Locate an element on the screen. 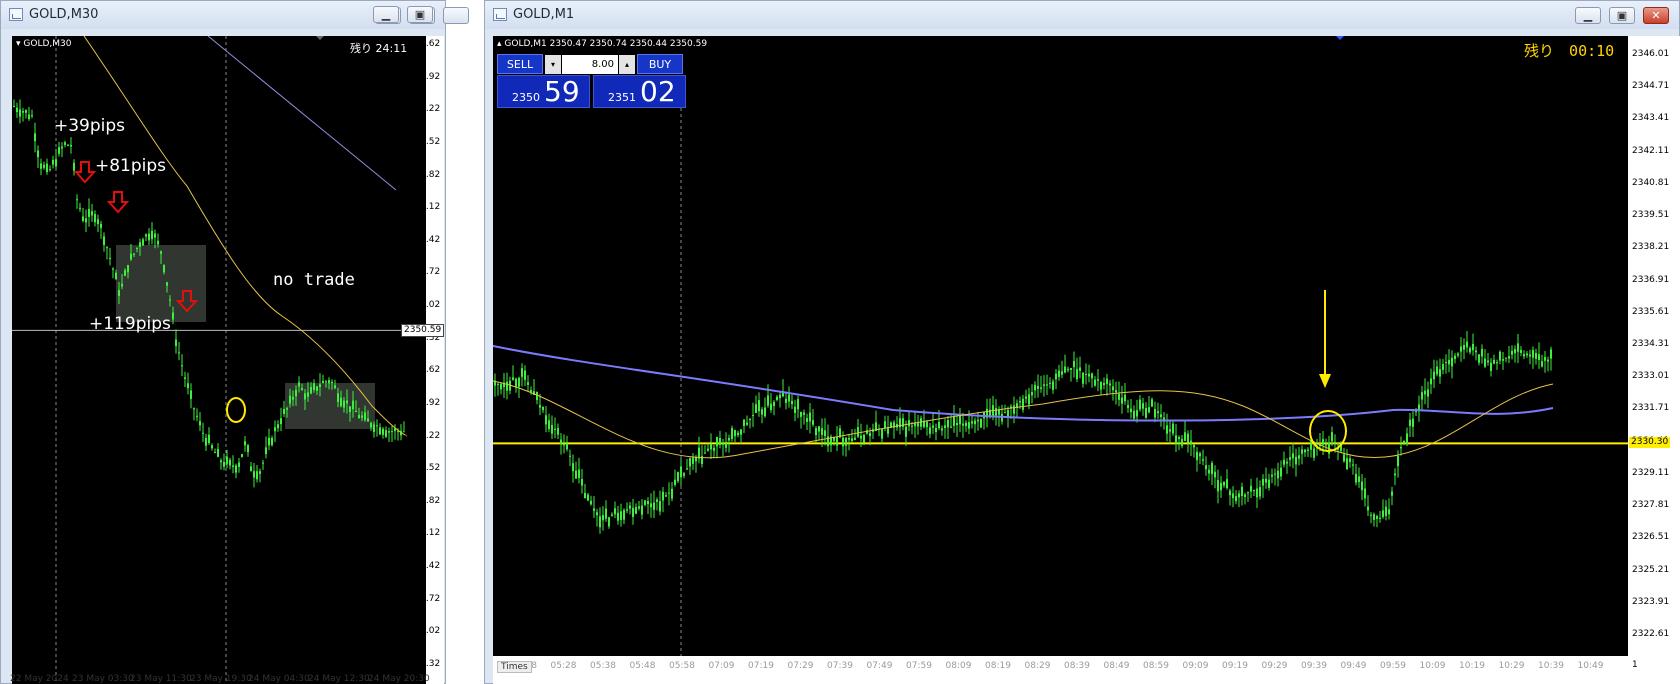 The image size is (1680, 684). annotation-81pips: +81pips is located at coordinates (131, 166).